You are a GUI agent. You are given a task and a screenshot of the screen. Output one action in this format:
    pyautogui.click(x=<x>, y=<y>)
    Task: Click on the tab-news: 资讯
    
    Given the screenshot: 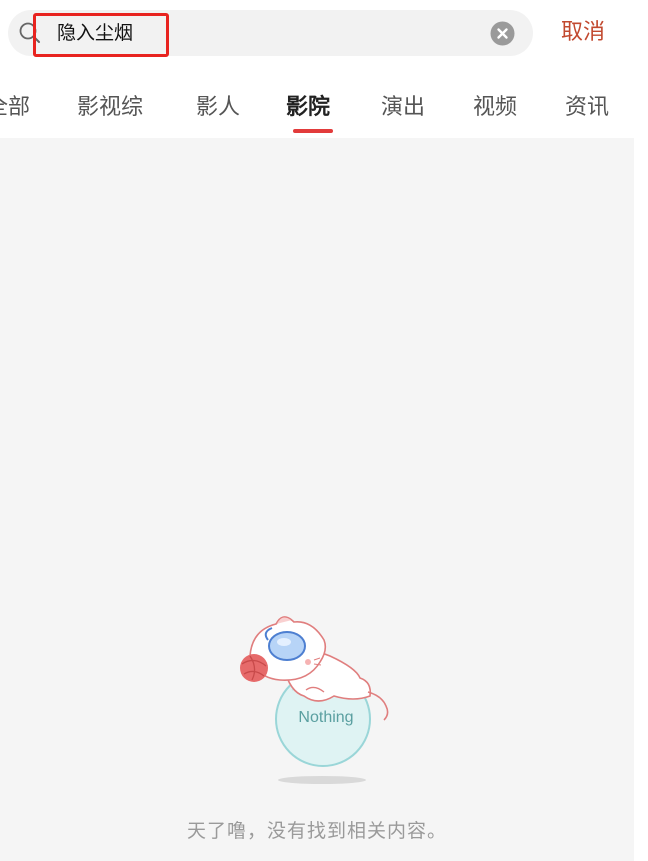 What is the action you would take?
    pyautogui.click(x=587, y=108)
    